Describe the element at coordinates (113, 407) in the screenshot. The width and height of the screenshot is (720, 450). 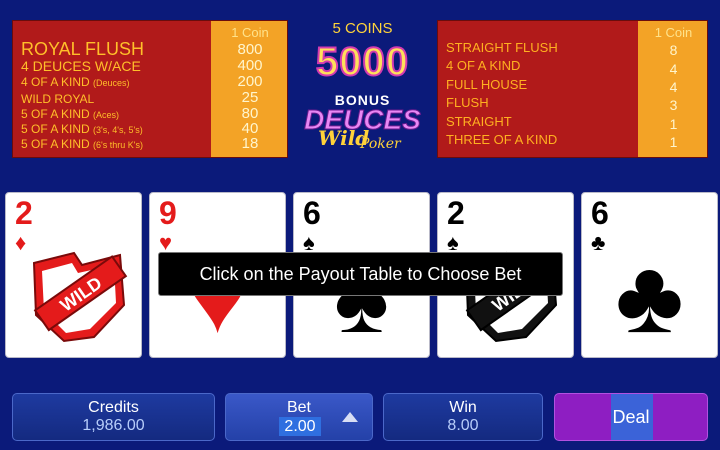
I see `credits-label: Credits` at that location.